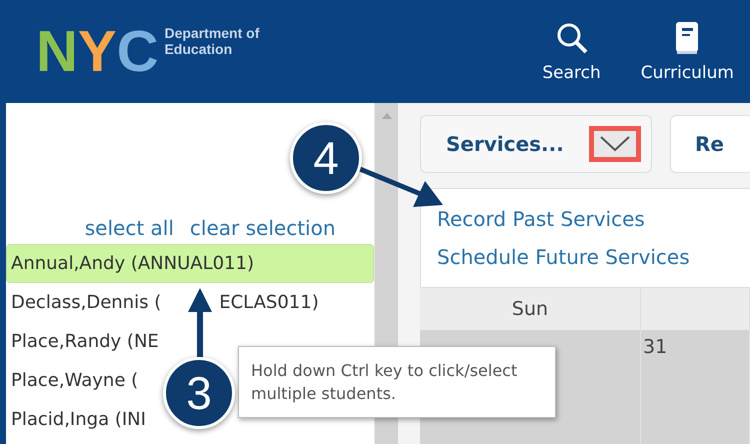 The width and height of the screenshot is (750, 444). I want to click on student-name: Declass,Dennis (, so click(86, 302).